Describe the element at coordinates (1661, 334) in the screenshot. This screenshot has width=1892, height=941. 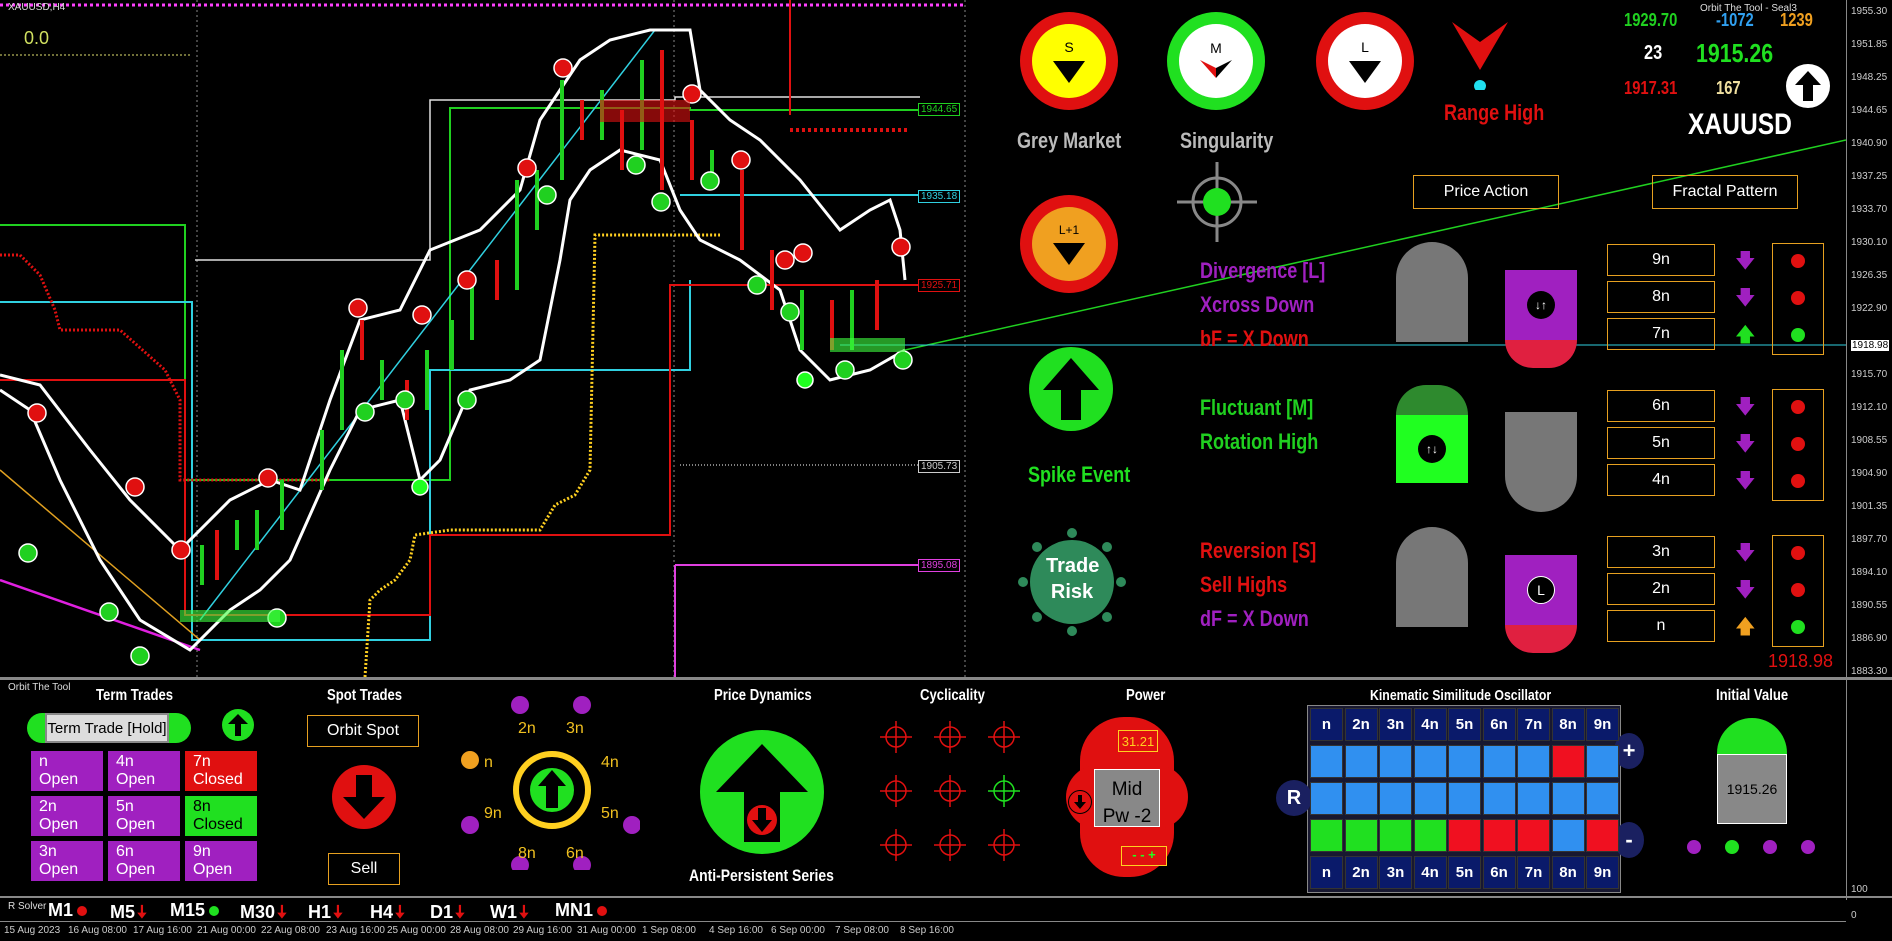
I see `fractal-7n: 7n` at that location.